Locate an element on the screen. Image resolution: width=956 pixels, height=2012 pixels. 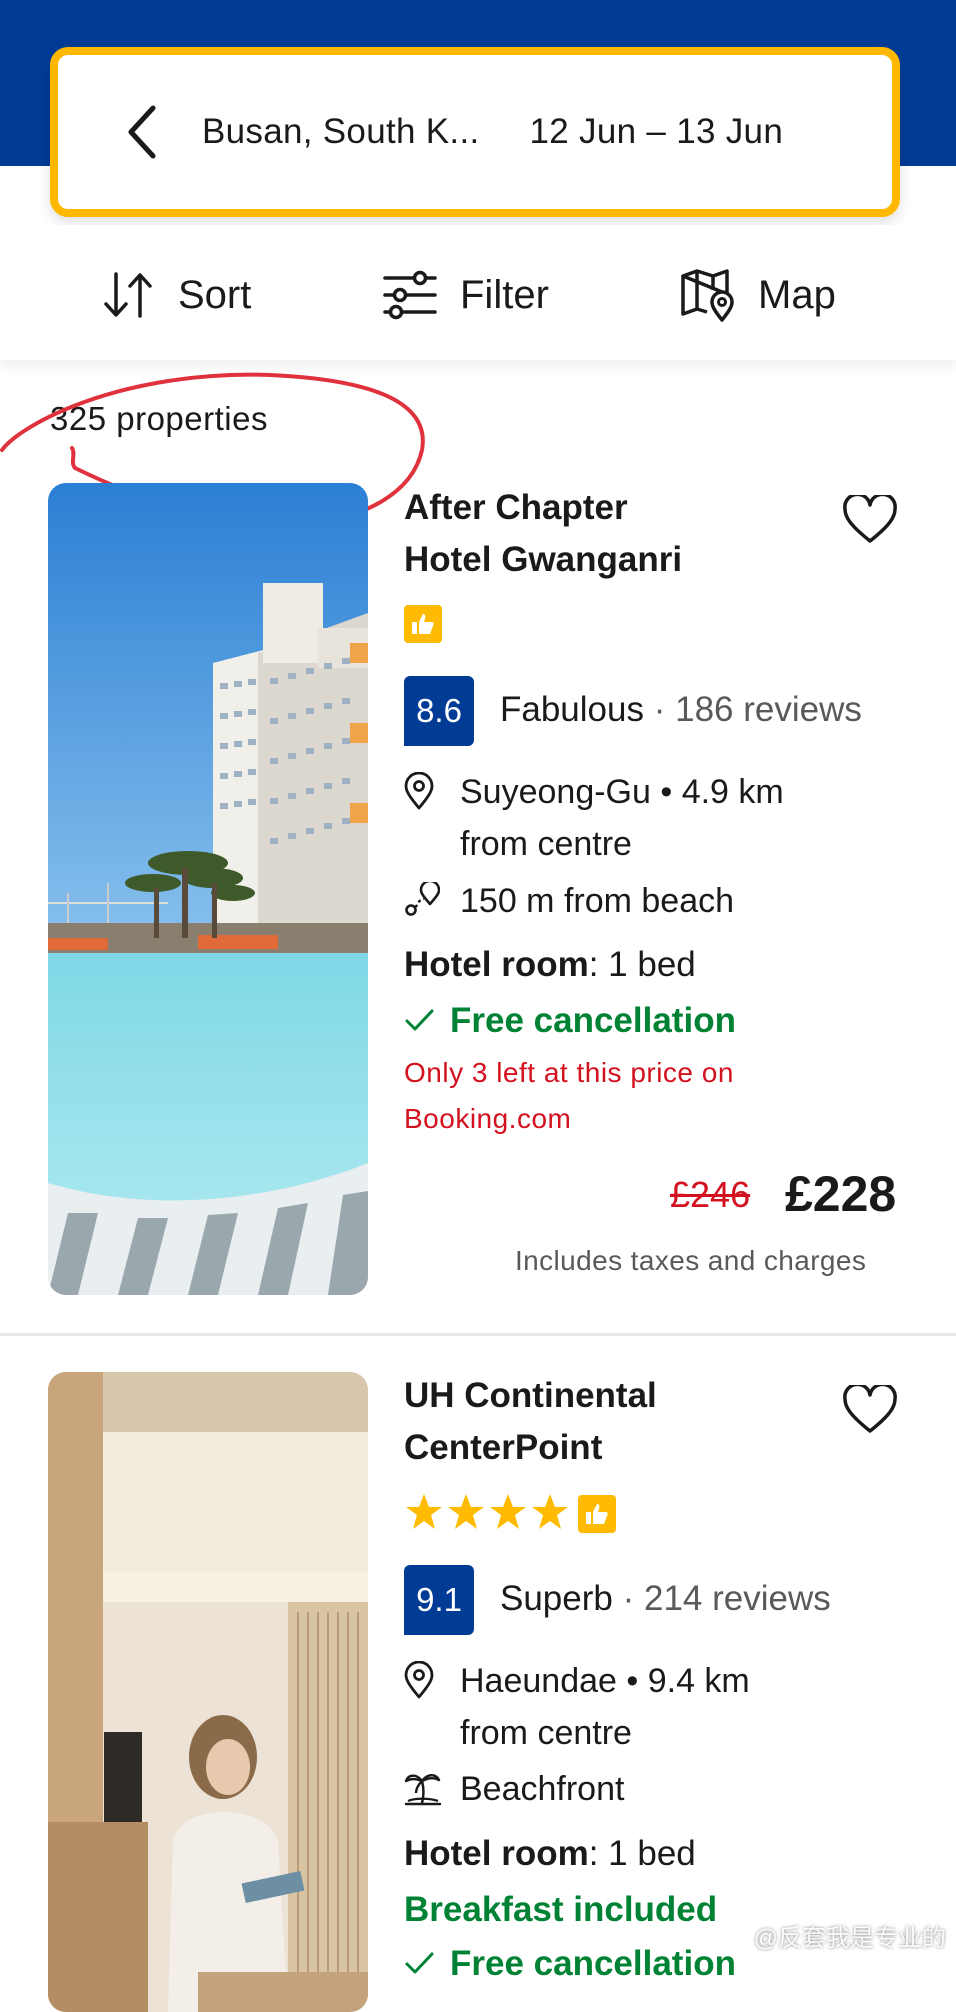
watermark: @反套我是专业的 is located at coordinates (849, 1938).